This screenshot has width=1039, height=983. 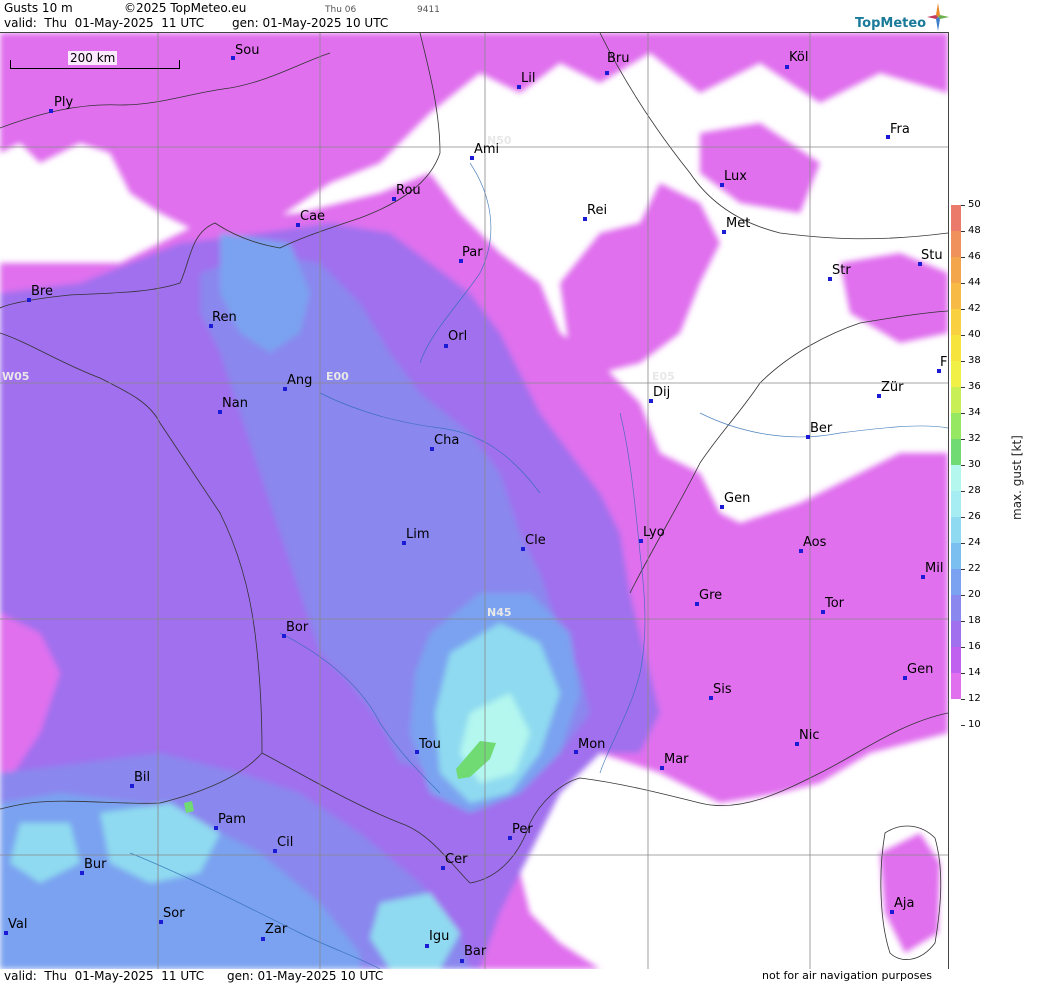 I want to click on city-label: Bur, so click(x=95, y=864).